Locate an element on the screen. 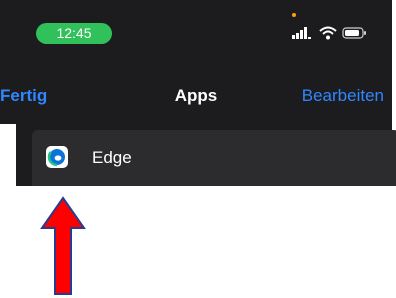 This screenshot has width=396, height=298. time-pill: 12:45 is located at coordinates (74, 33).